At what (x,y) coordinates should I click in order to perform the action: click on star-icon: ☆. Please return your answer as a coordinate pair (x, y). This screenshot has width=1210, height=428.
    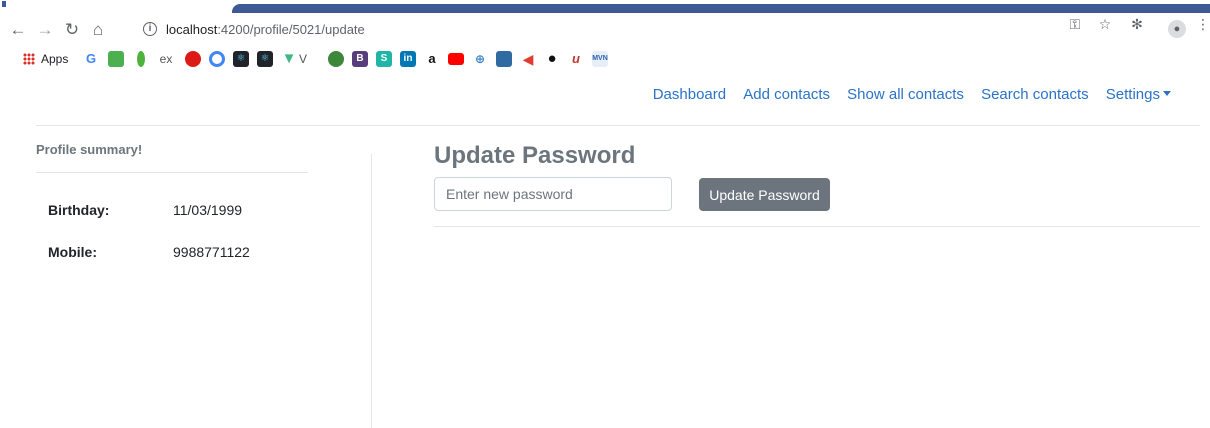
    Looking at the image, I should click on (1105, 24).